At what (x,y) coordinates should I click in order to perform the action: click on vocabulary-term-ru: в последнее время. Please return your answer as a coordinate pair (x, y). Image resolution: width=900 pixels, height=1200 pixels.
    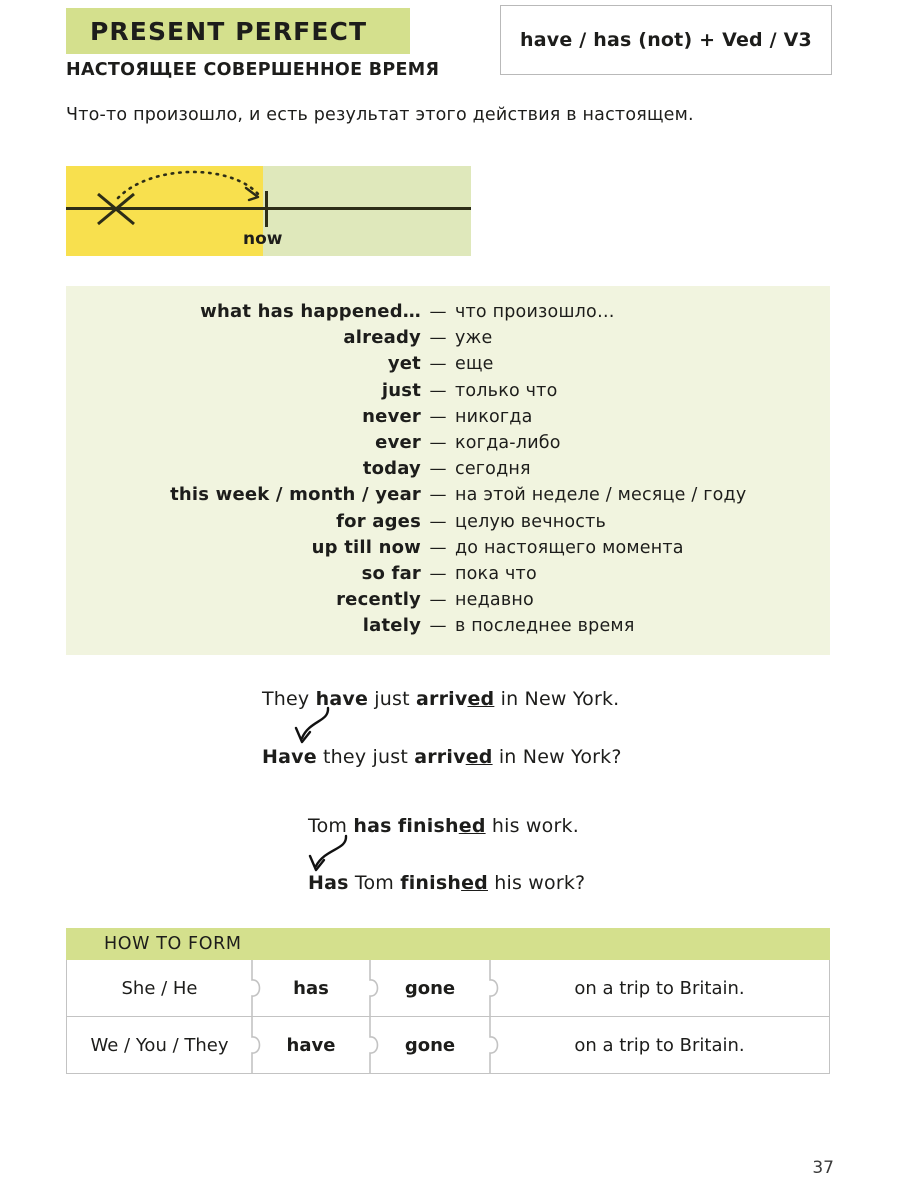
    Looking at the image, I should click on (545, 626).